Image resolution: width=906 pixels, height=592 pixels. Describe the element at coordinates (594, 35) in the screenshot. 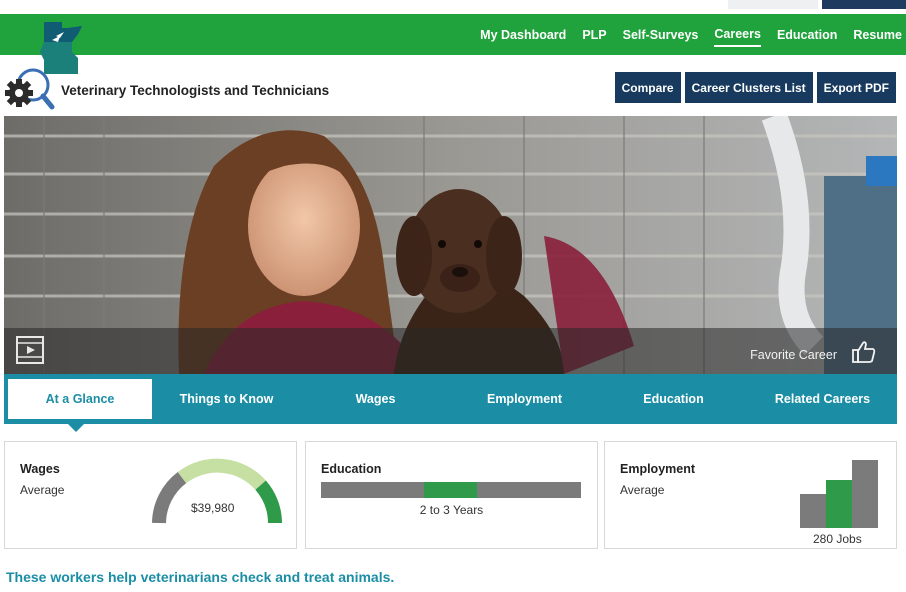

I see `nav-plp: PLP` at that location.